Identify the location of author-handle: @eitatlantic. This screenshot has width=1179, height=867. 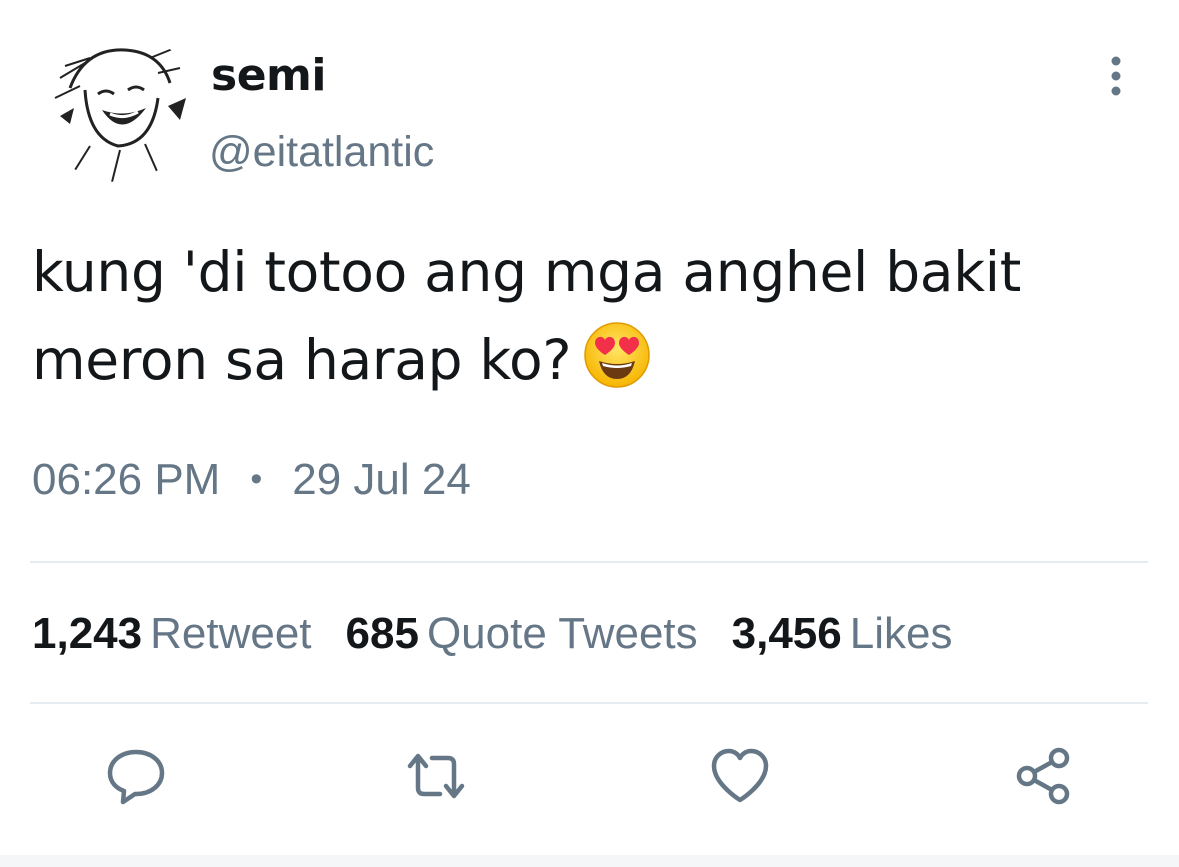
(321, 152).